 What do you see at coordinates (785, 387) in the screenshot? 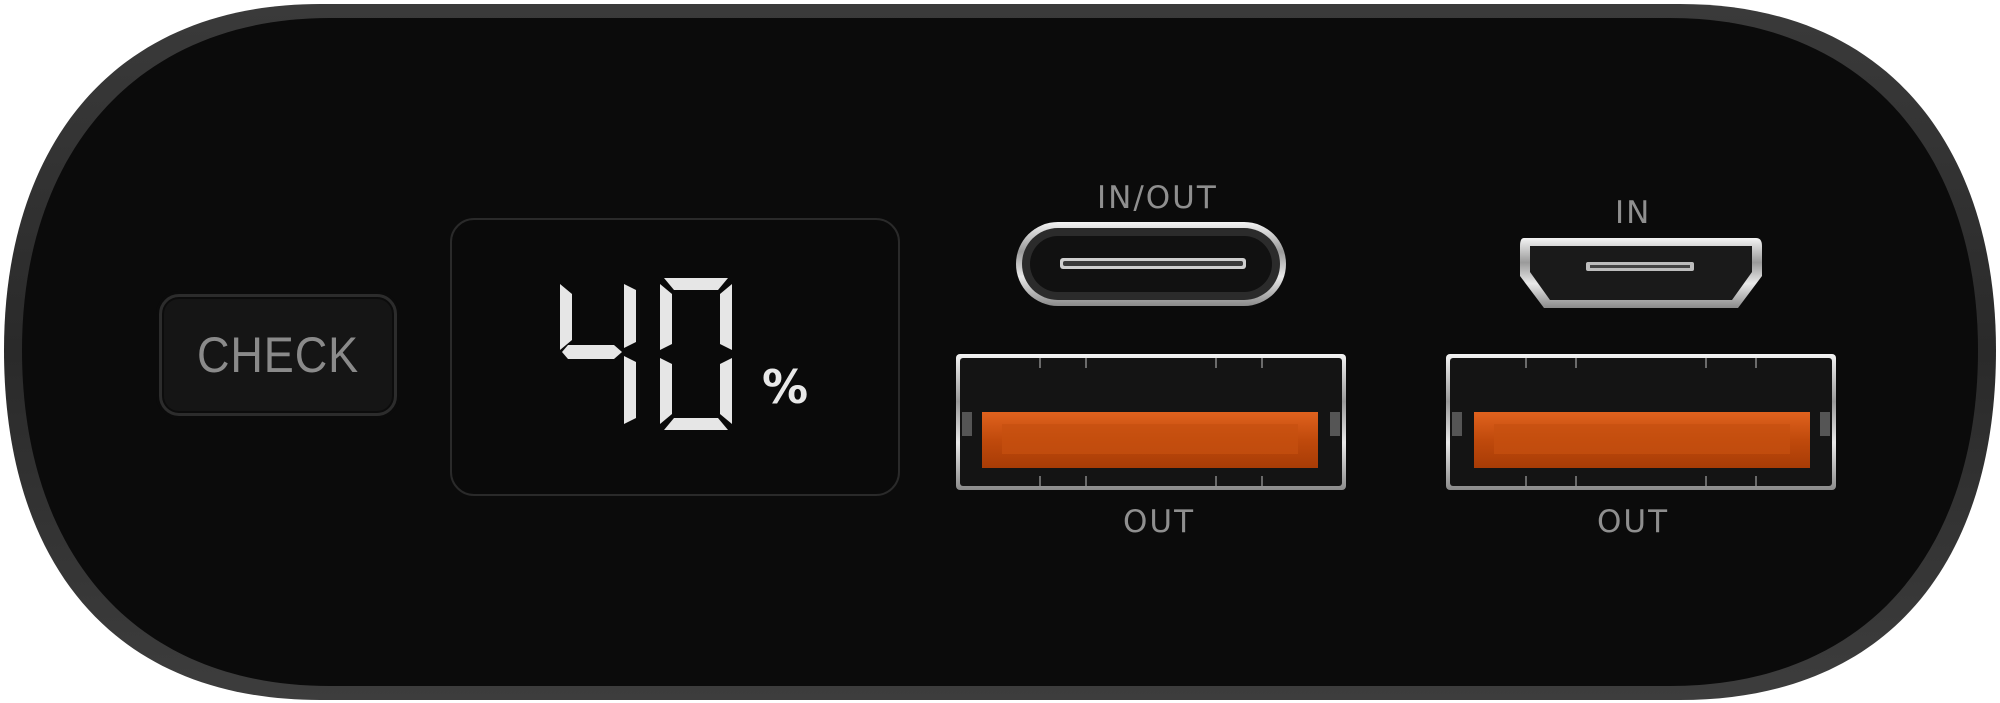
I see `percent-sign: %` at bounding box center [785, 387].